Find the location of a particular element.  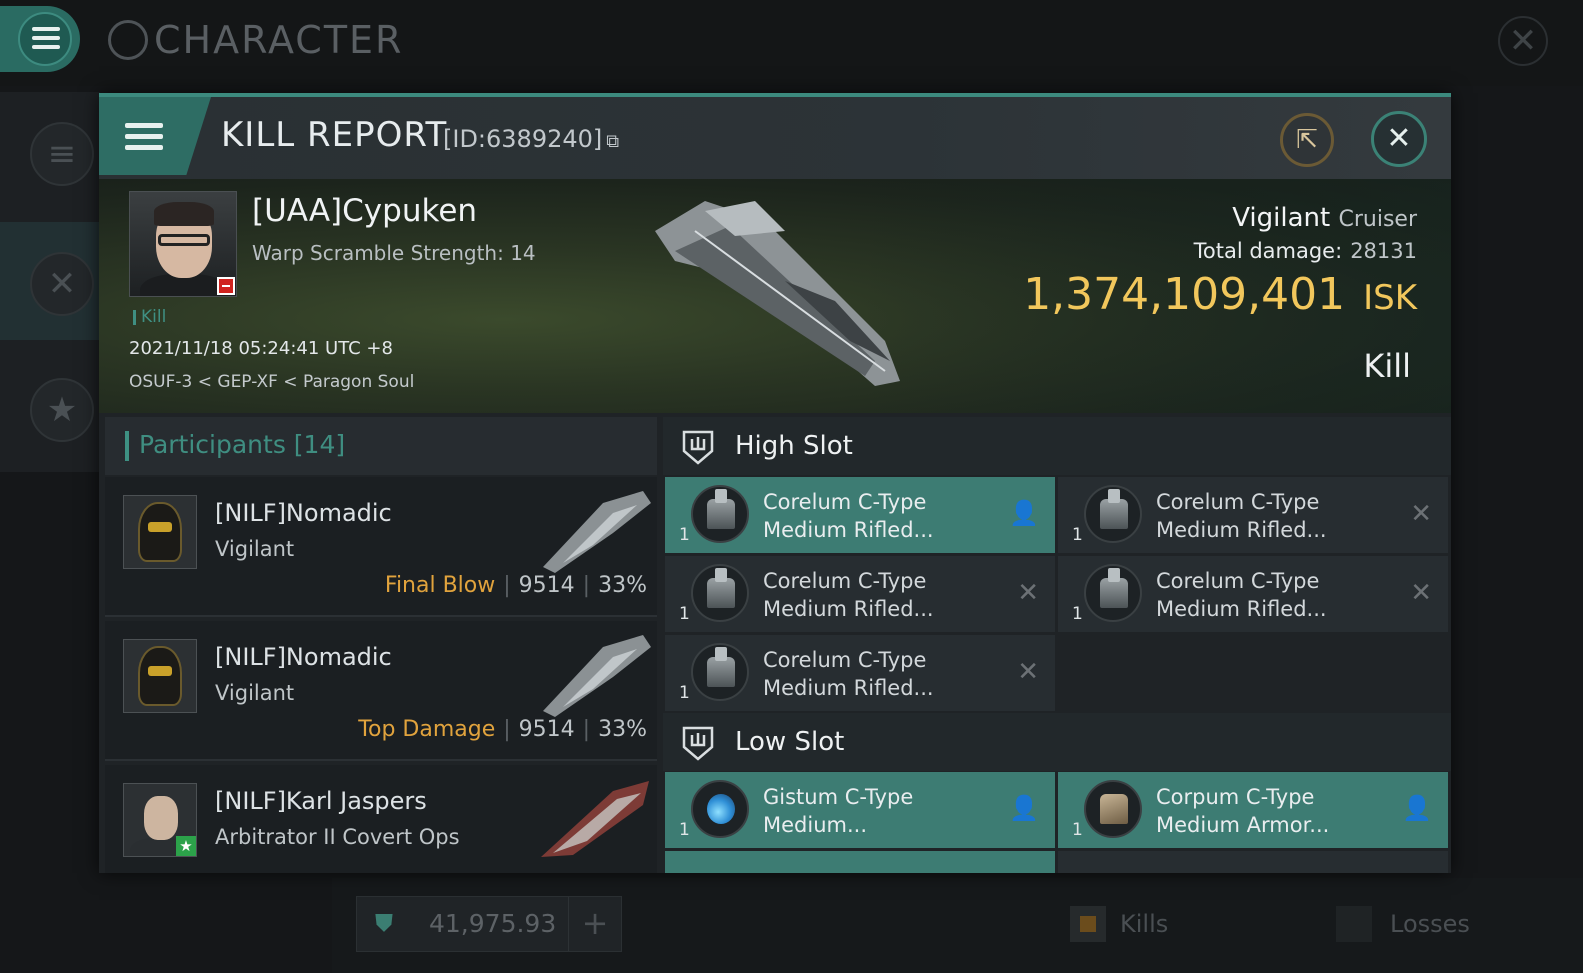

copy-icon: ⧉ is located at coordinates (612, 141).